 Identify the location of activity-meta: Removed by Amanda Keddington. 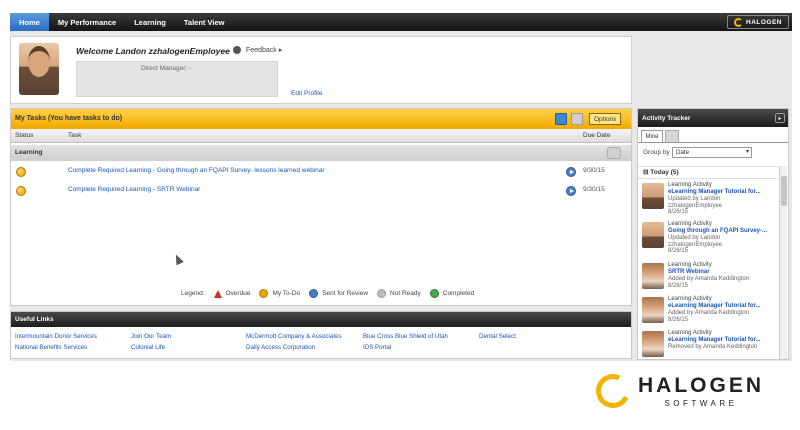
(722, 347).